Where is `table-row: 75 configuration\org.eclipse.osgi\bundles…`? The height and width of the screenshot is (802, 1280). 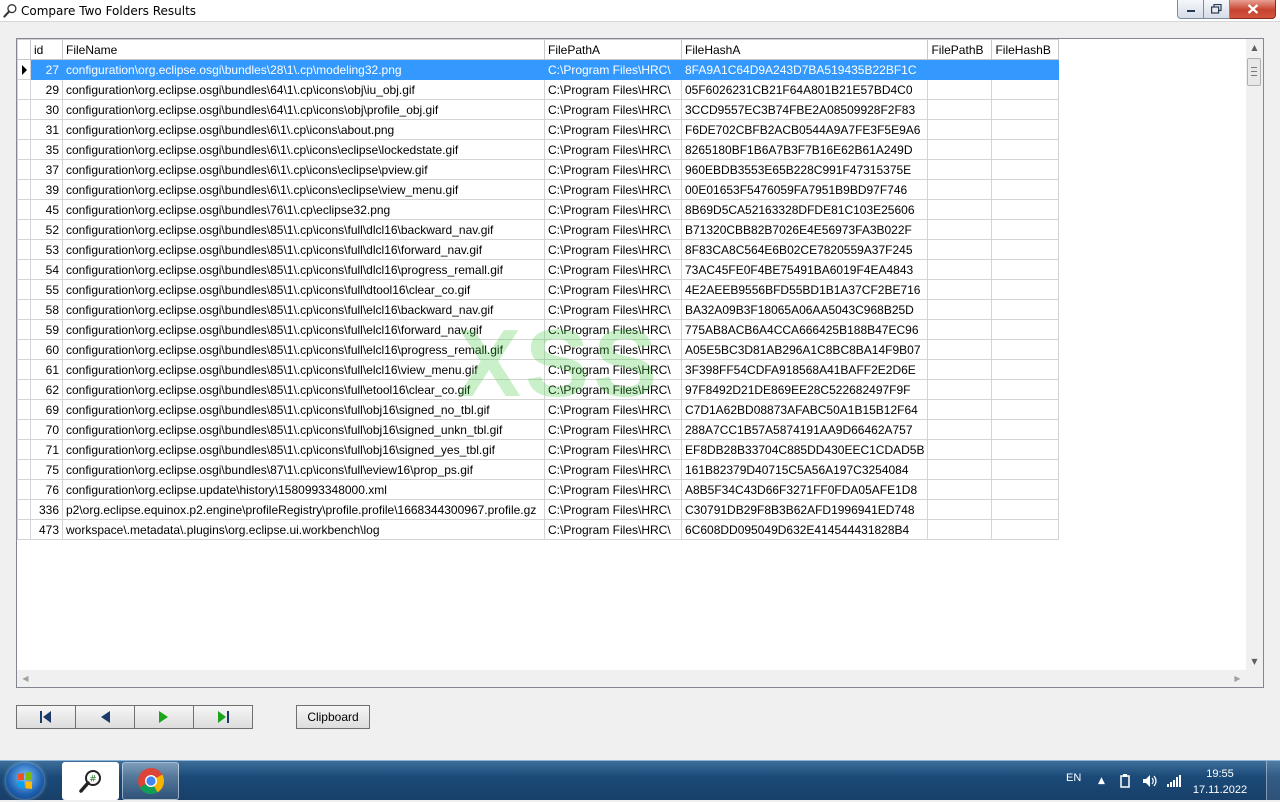
table-row: 75 configuration\org.eclipse.osgi\bundles… is located at coordinates (538, 469).